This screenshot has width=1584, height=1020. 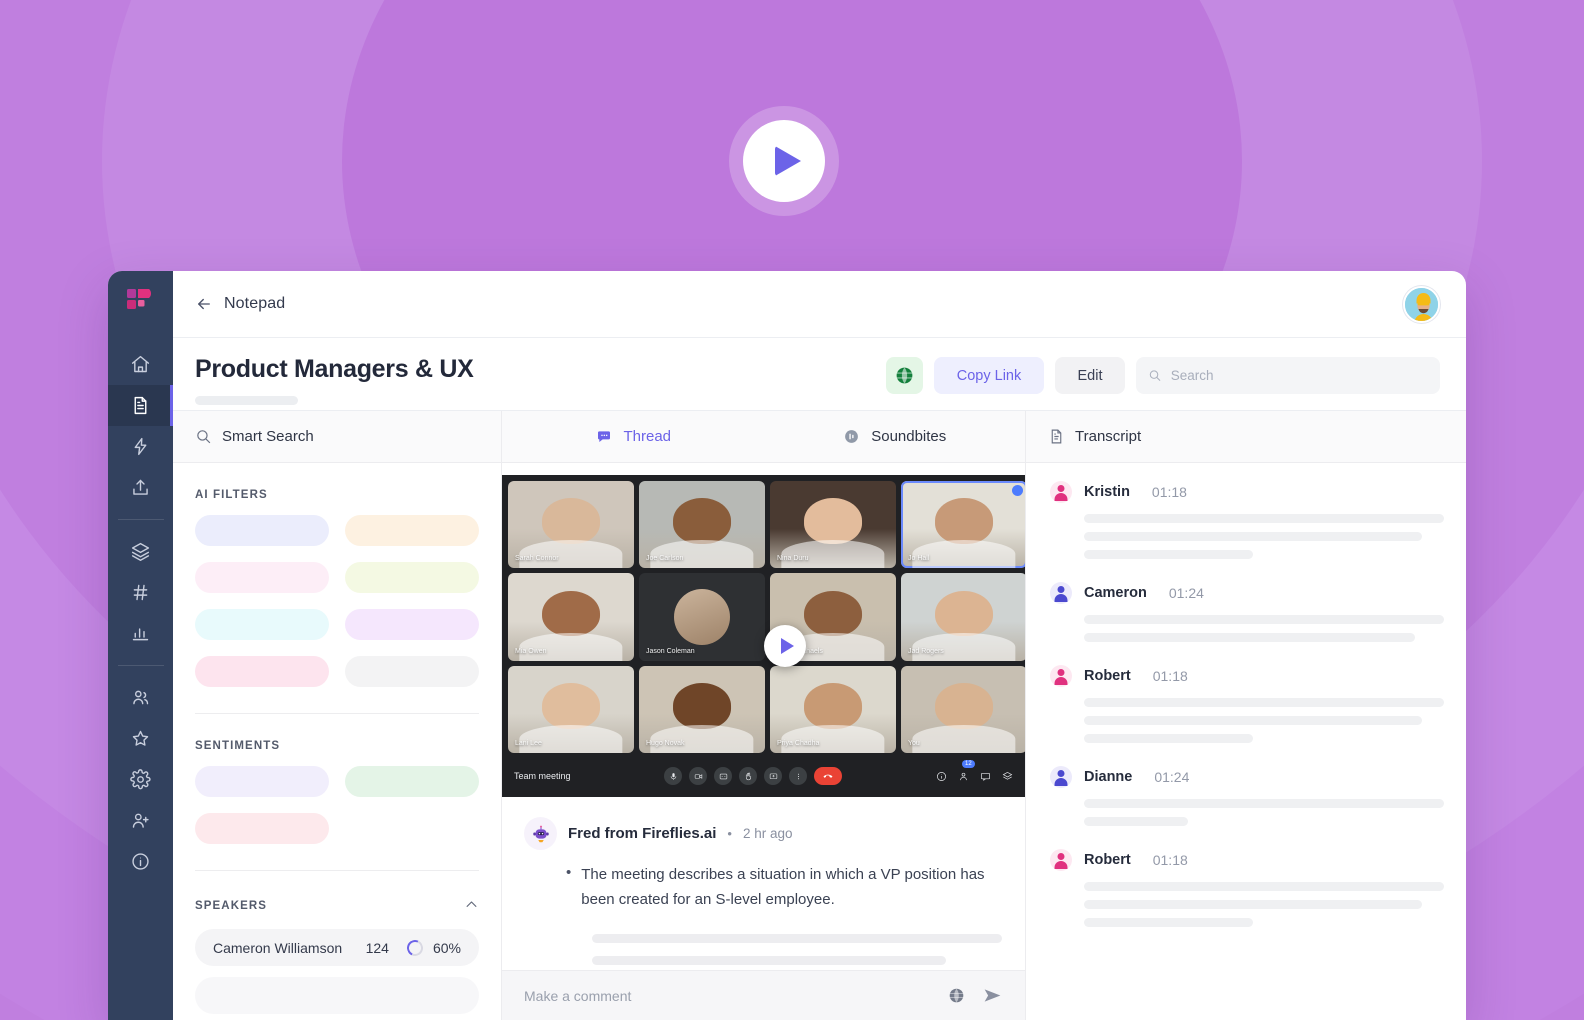 What do you see at coordinates (914, 743) in the screenshot?
I see `participant-name: You` at bounding box center [914, 743].